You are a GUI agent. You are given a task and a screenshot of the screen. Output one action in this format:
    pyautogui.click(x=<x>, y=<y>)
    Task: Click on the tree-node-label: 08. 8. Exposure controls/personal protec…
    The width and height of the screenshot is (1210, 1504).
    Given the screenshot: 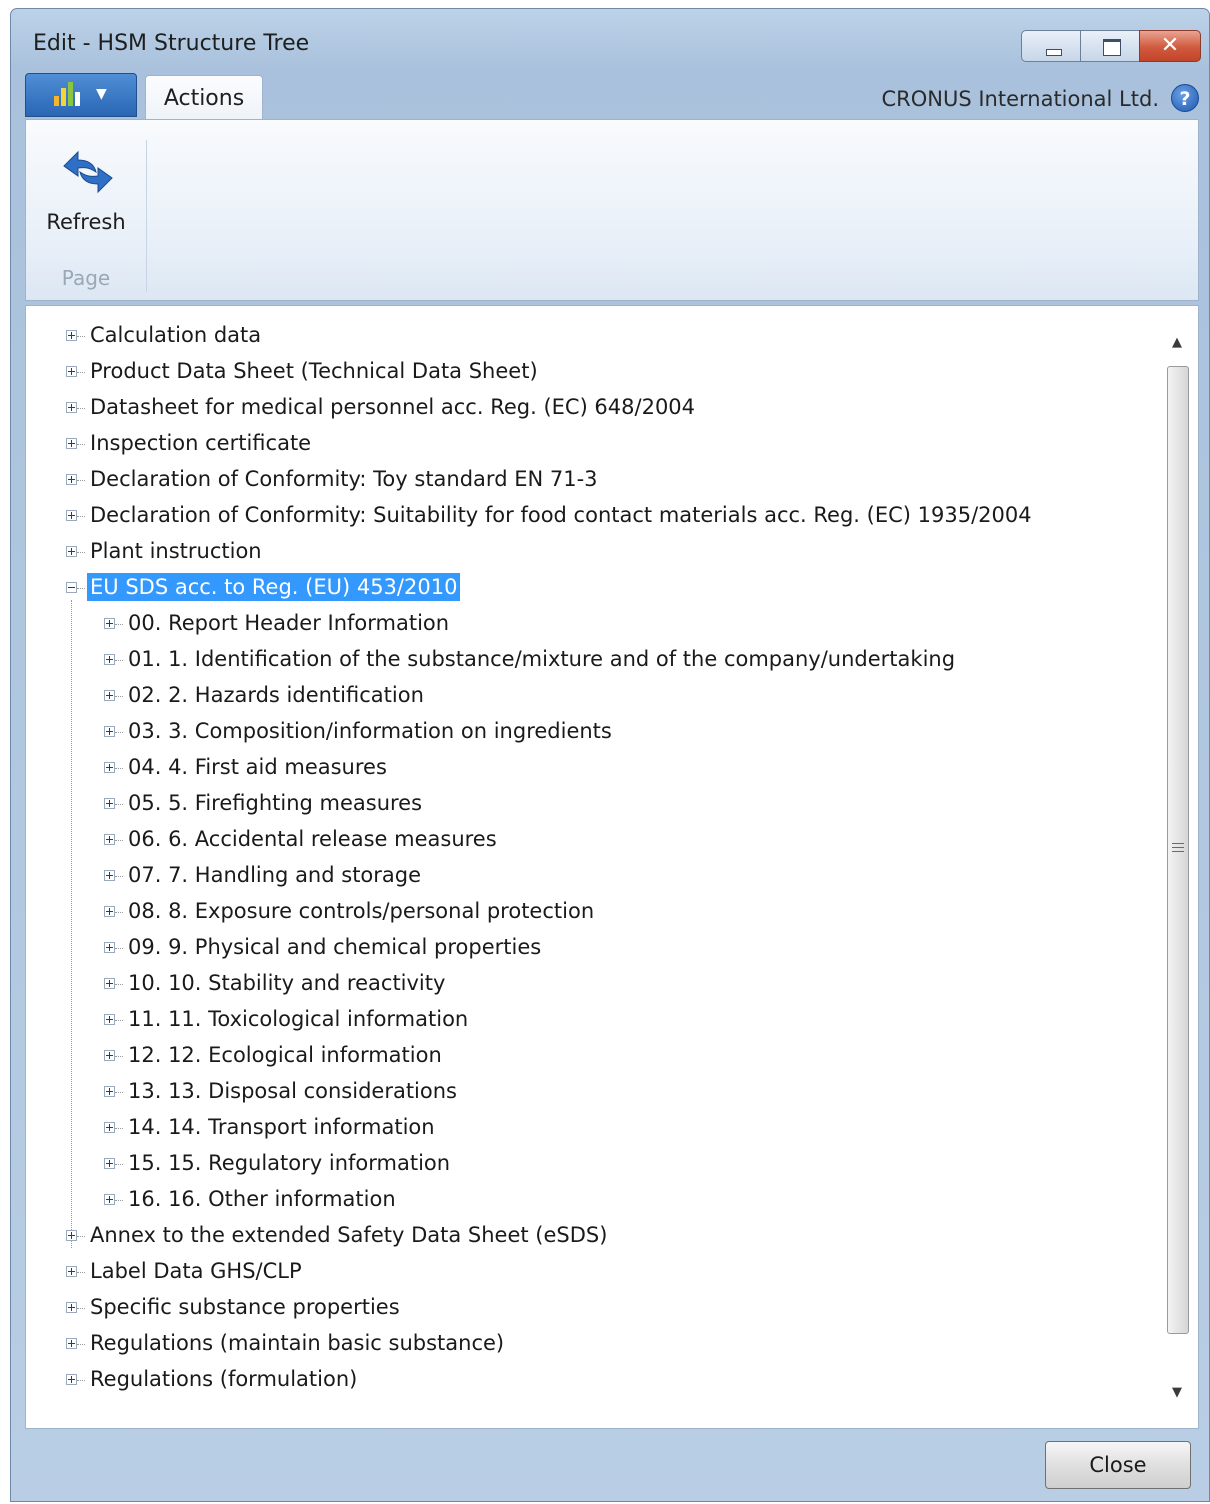 What is the action you would take?
    pyautogui.click(x=361, y=911)
    